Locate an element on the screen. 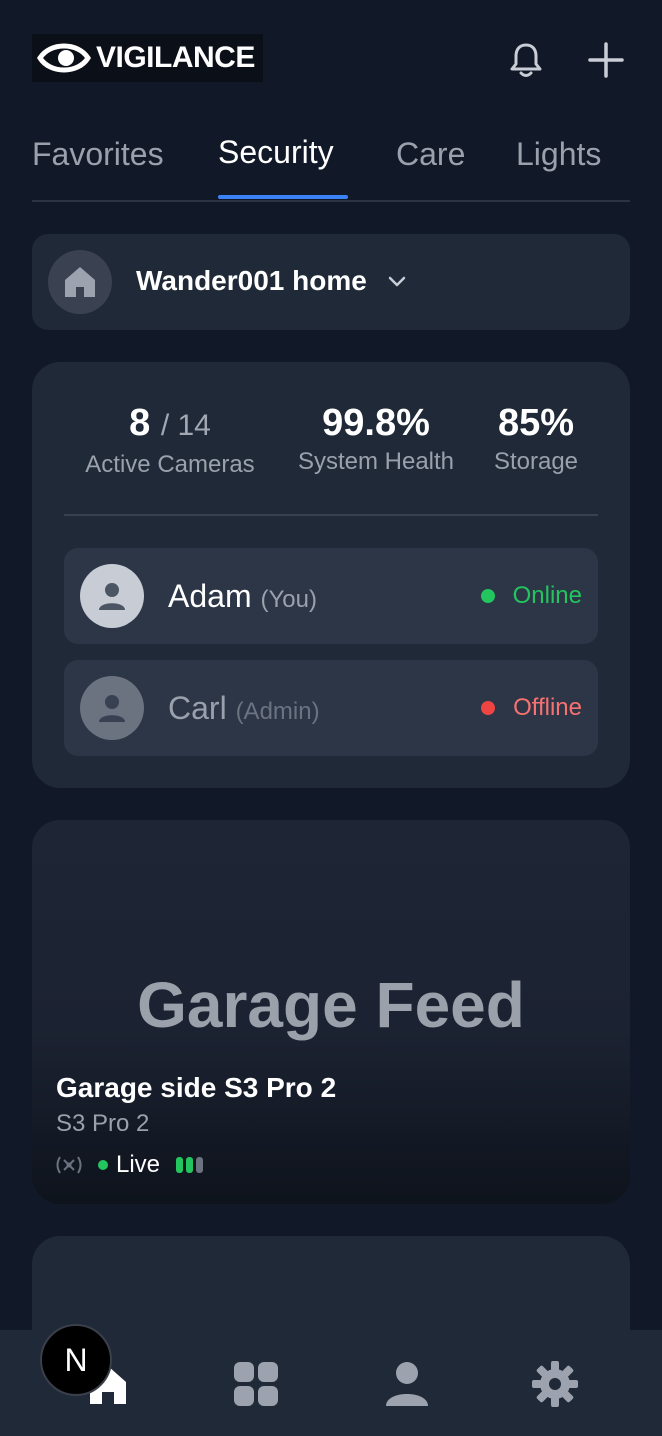 Image resolution: width=662 pixels, height=1436 pixels. live-label: Live is located at coordinates (138, 1164).